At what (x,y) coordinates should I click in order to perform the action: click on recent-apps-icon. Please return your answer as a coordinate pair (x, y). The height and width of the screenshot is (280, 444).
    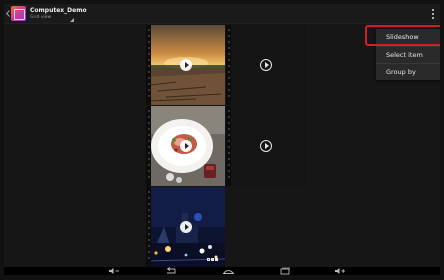
    Looking at the image, I should click on (285, 271).